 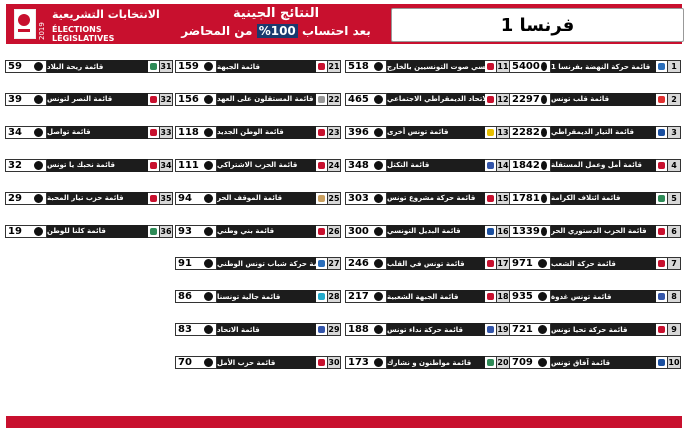 What do you see at coordinates (522, 330) in the screenshot?
I see `vote-count-value: 721` at bounding box center [522, 330].